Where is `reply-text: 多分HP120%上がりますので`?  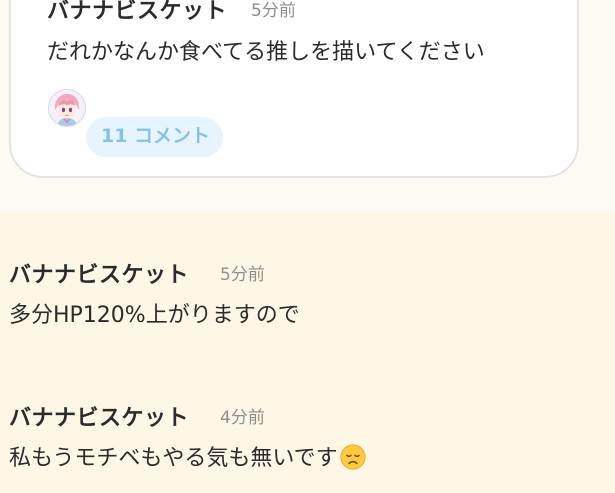 reply-text: 多分HP120%上がりますので is located at coordinates (154, 315).